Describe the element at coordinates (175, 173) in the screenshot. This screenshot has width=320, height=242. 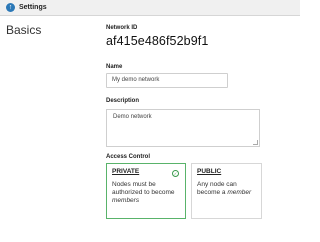
I see `checkmark-icon: ✓` at that location.